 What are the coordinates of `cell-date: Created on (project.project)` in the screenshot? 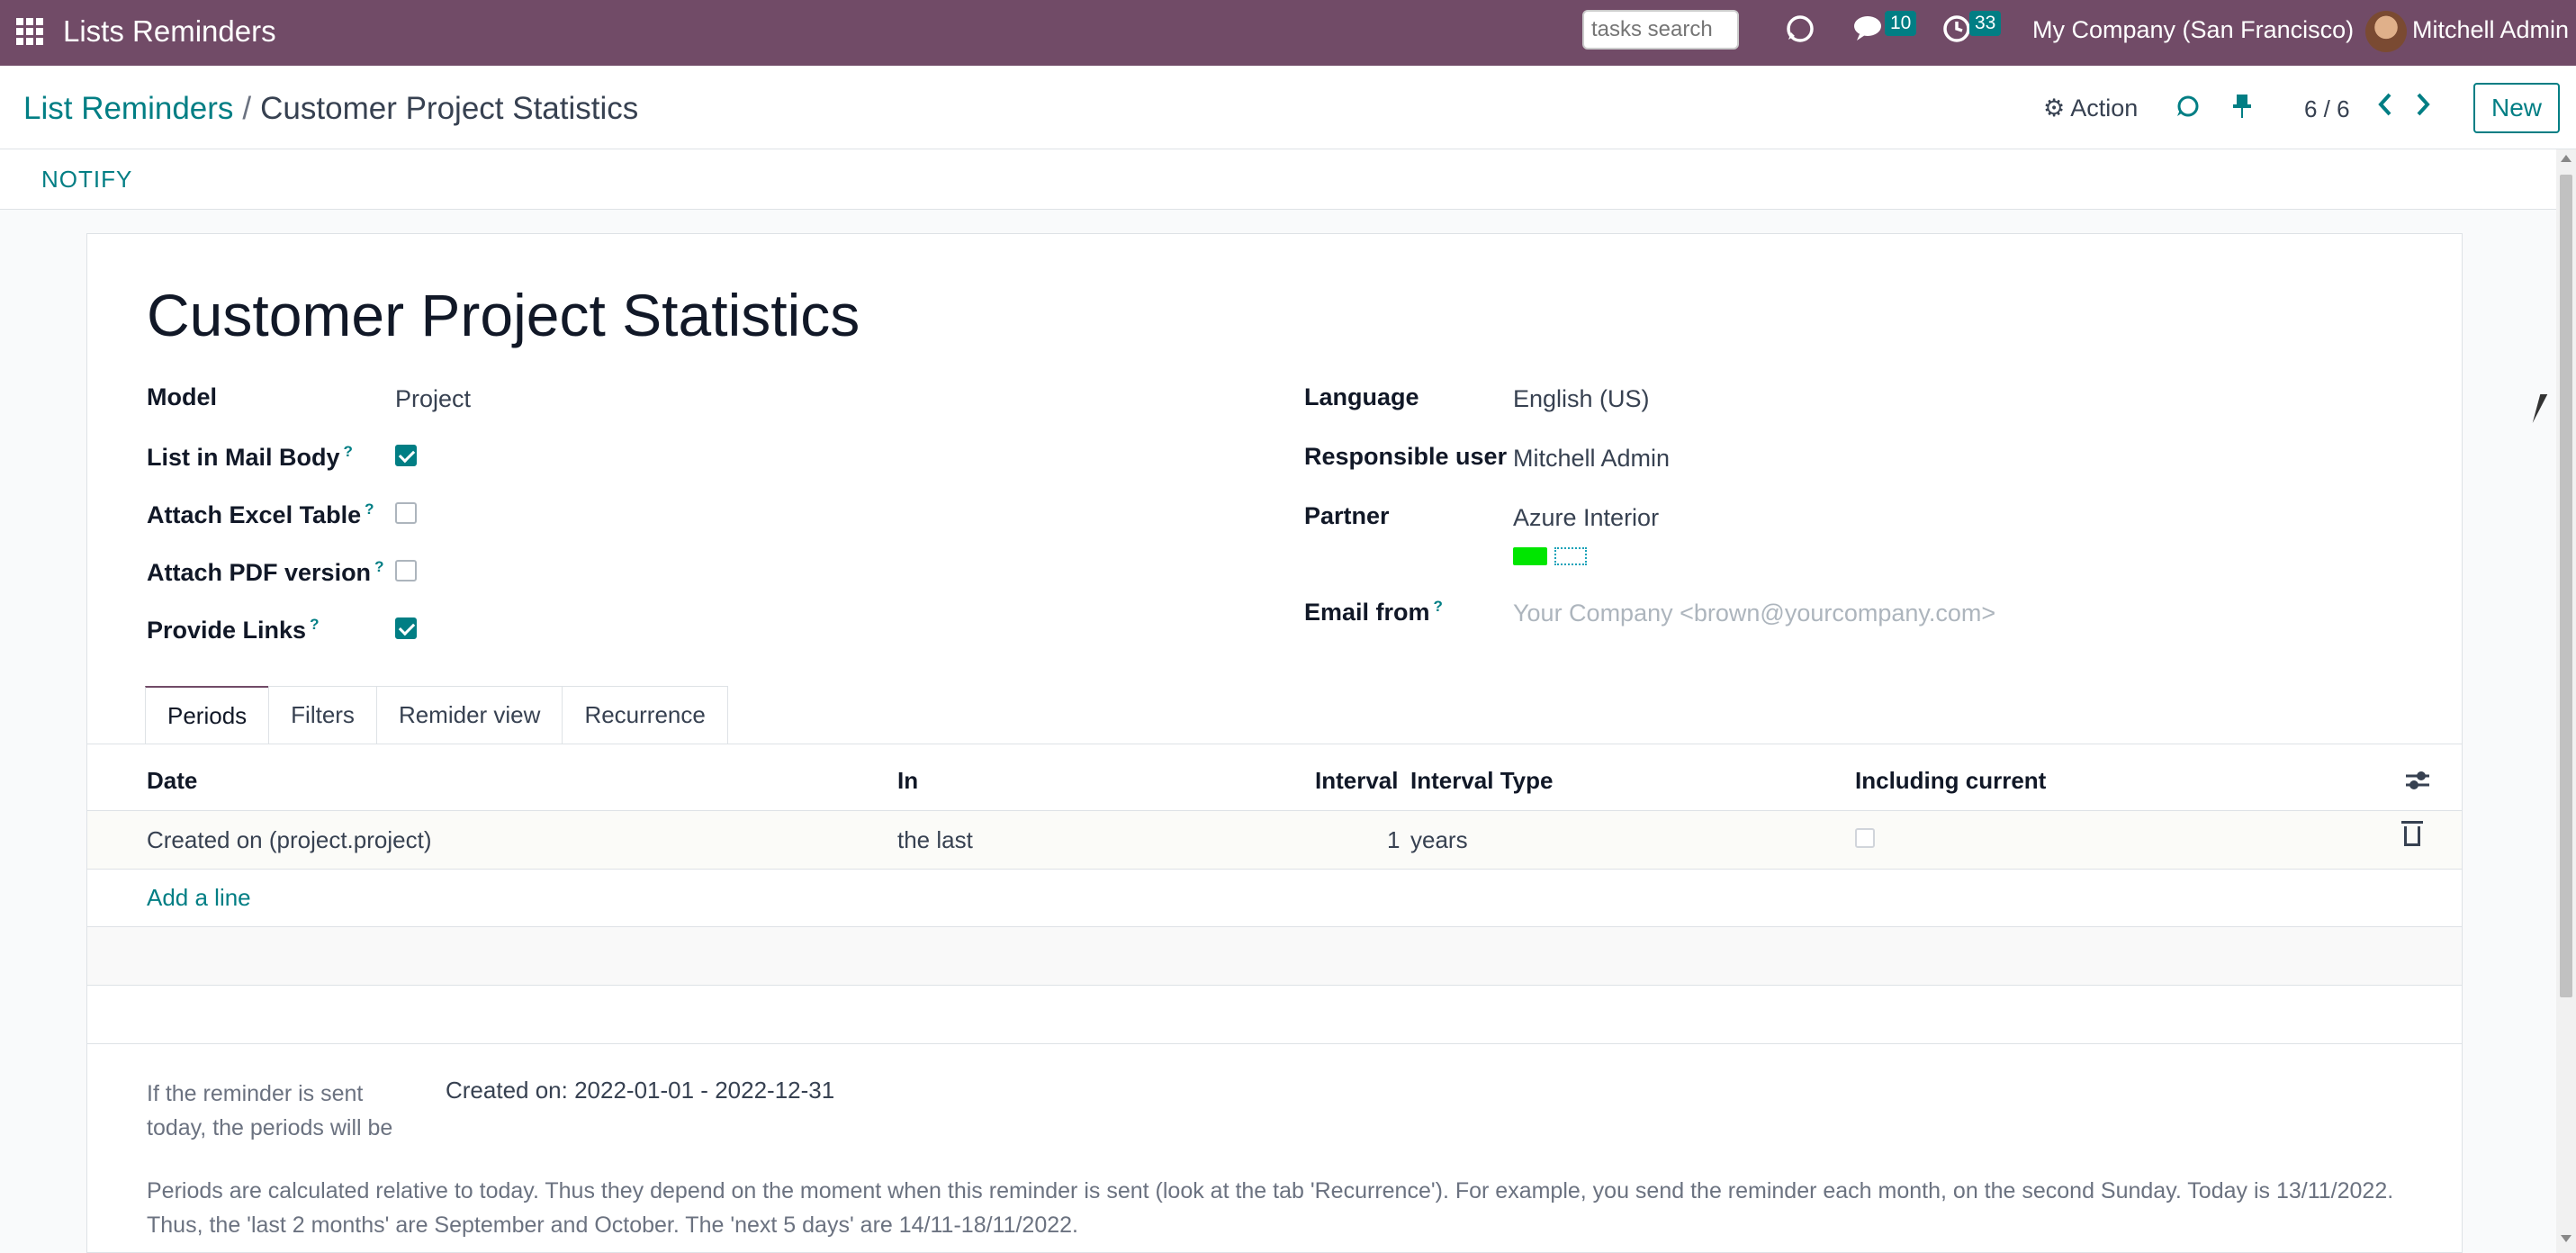 It's located at (289, 840).